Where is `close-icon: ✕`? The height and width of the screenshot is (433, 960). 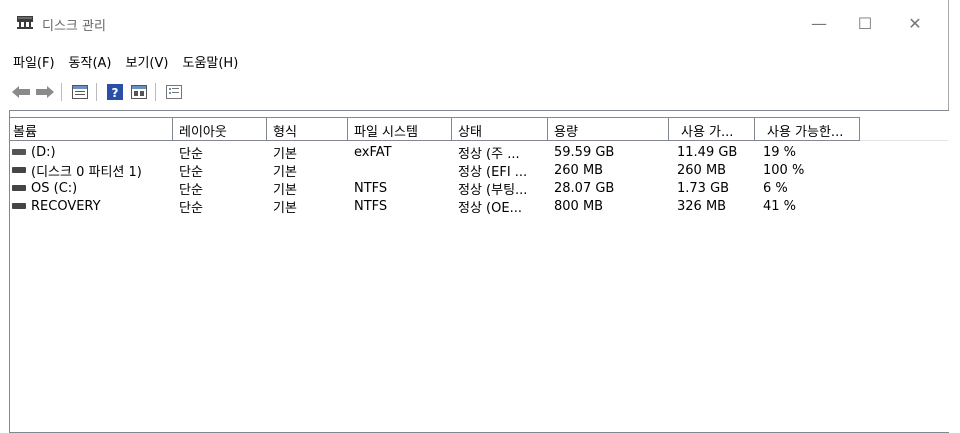 close-icon: ✕ is located at coordinates (915, 23).